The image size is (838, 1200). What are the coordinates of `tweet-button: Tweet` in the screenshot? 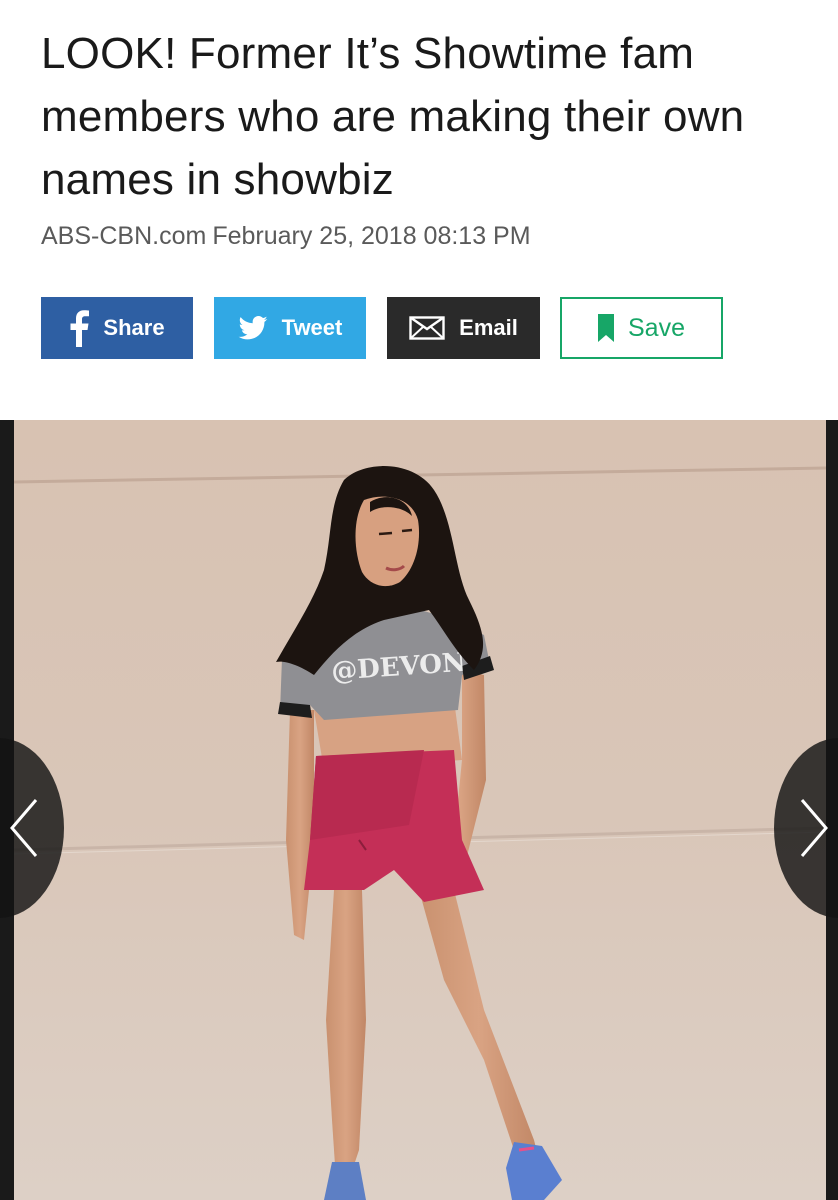 It's located at (290, 328).